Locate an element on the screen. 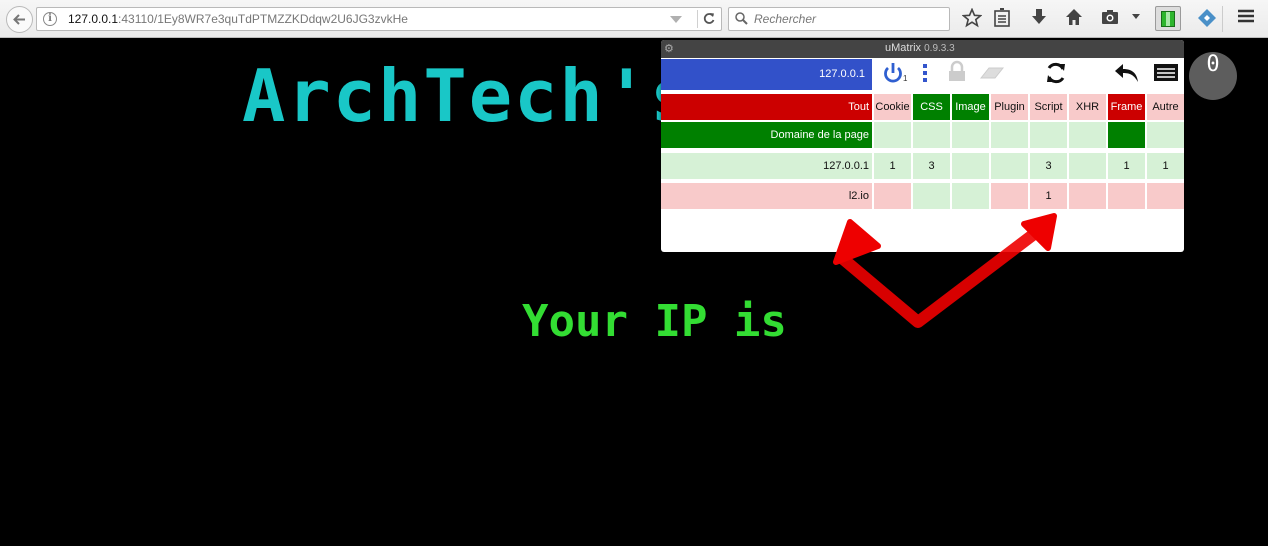 The width and height of the screenshot is (1268, 546). row-label-127-0-0-1: 127.0.0.1 is located at coordinates (766, 166).